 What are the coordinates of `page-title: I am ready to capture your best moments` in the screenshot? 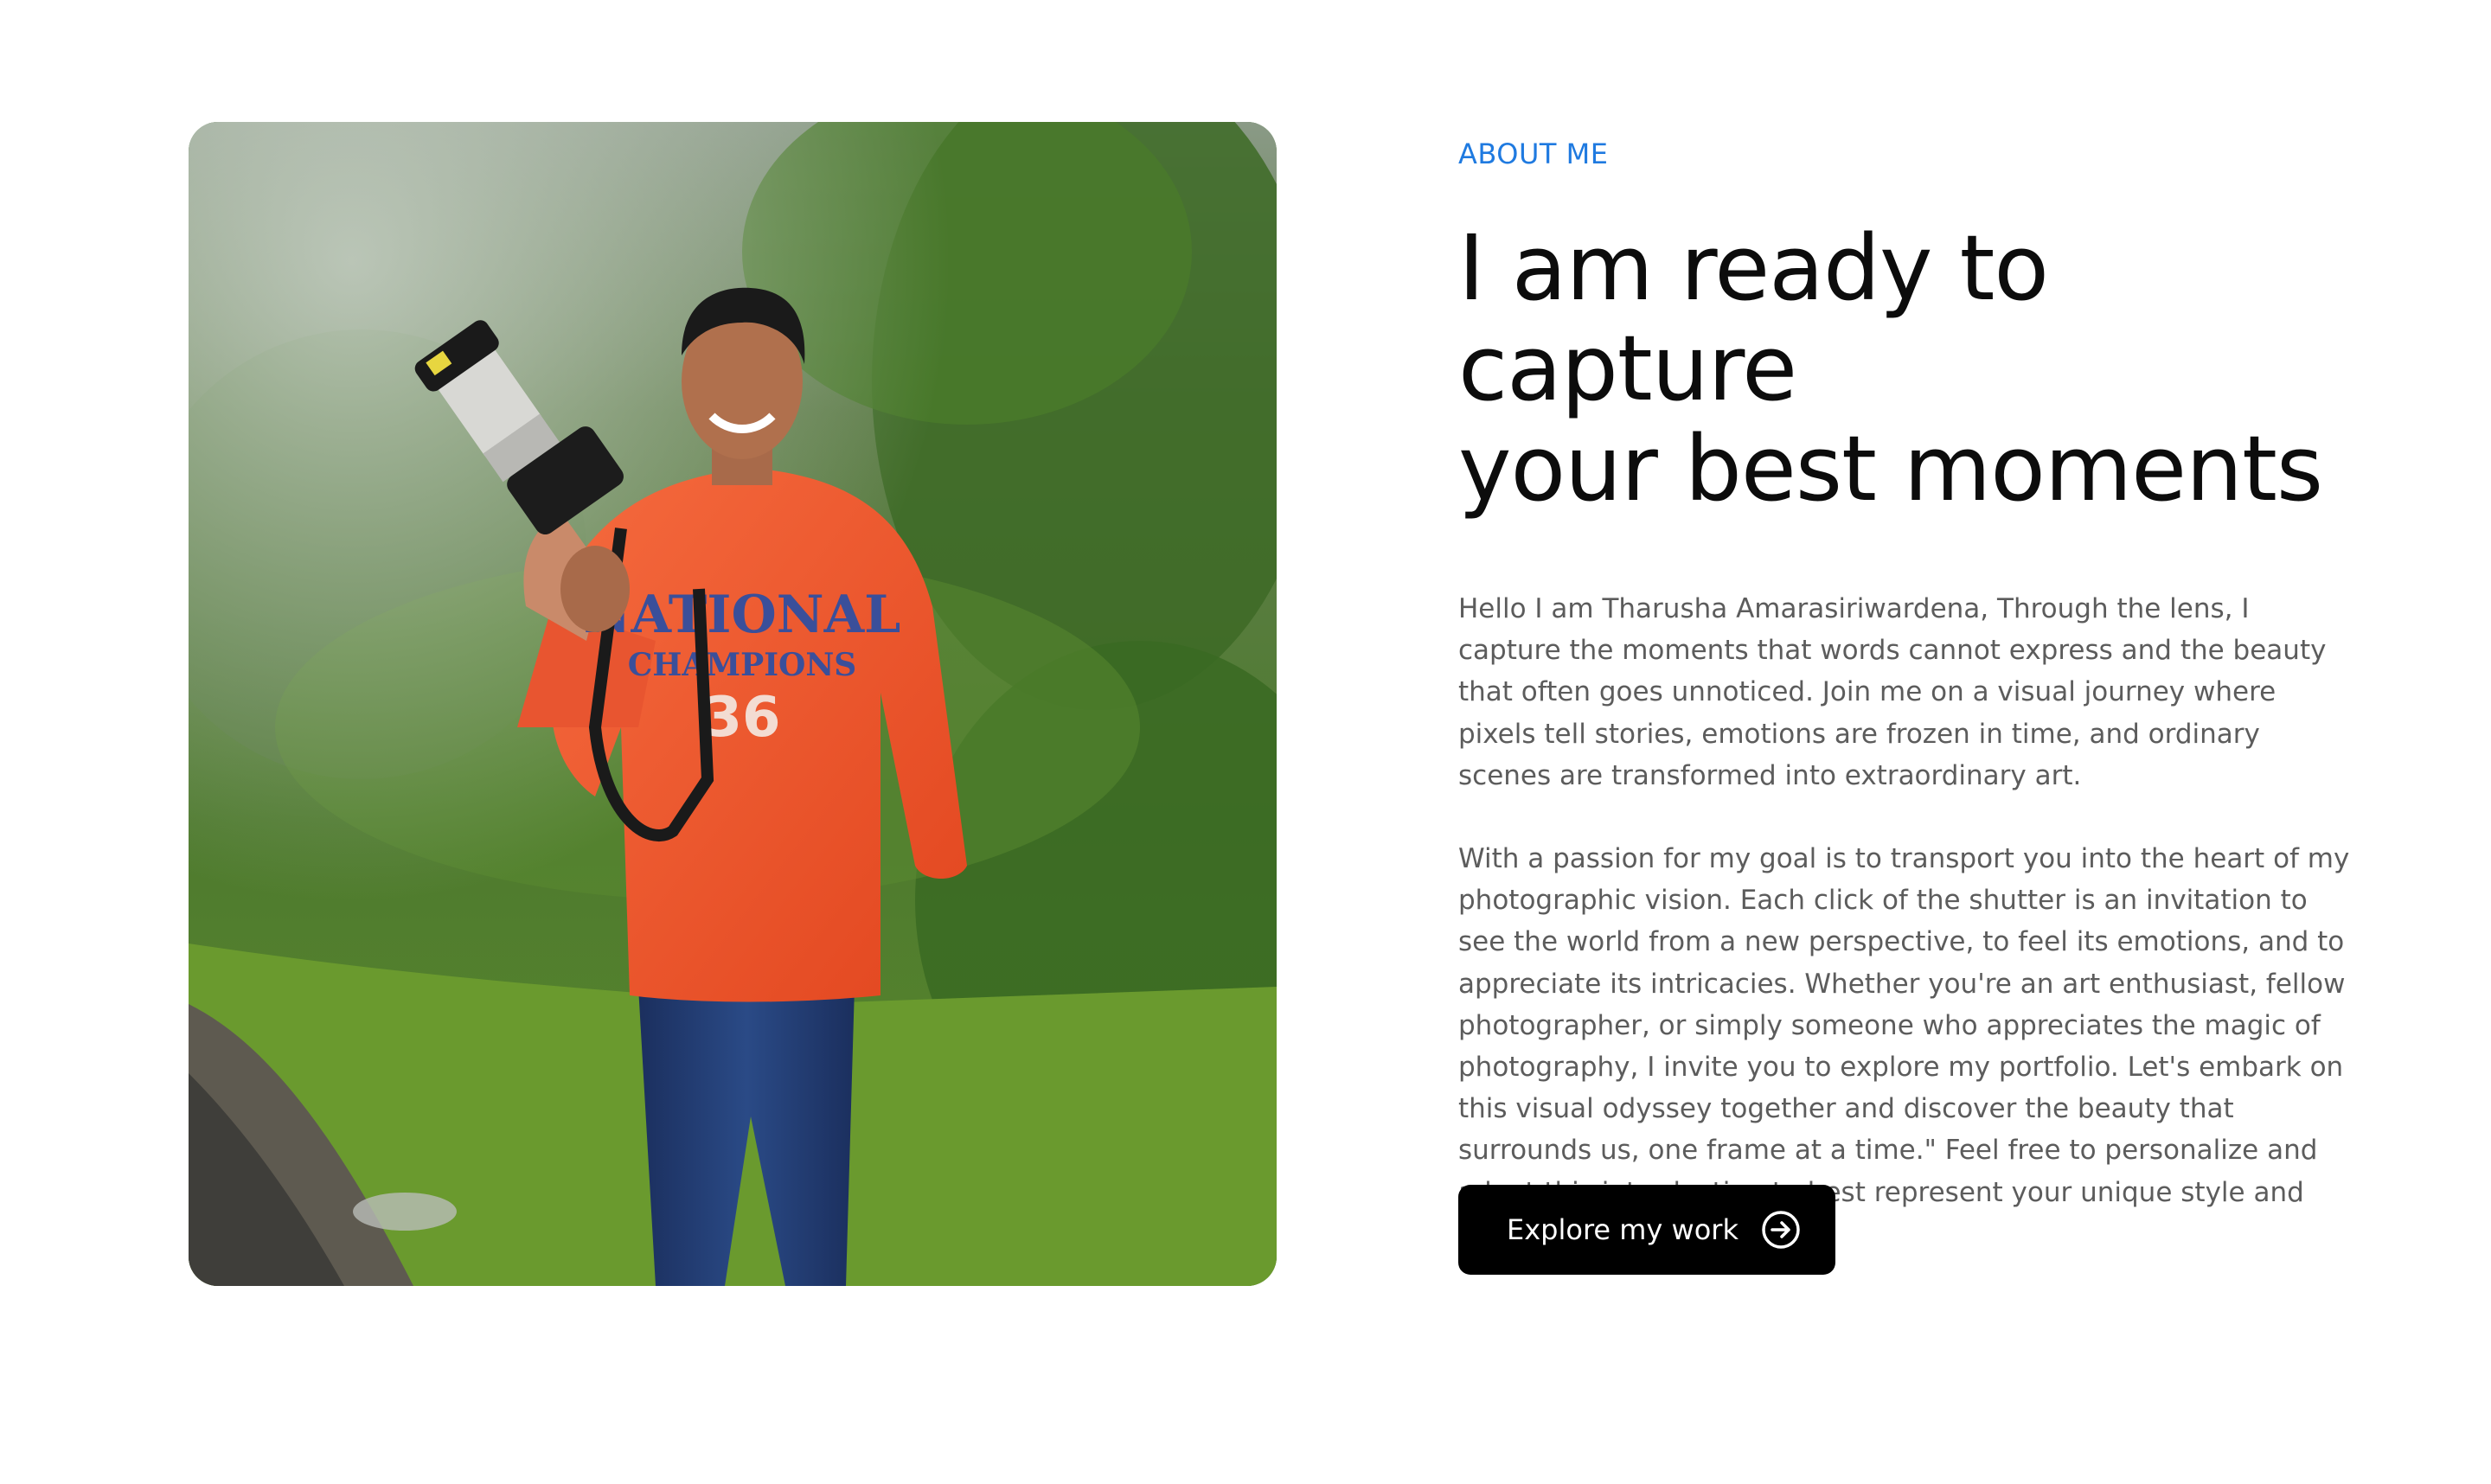 It's located at (1908, 368).